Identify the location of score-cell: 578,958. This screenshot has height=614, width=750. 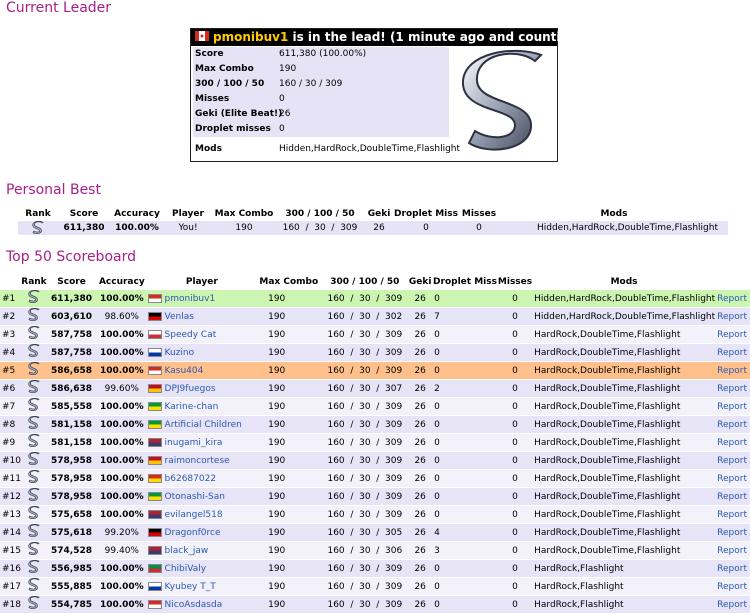
(71, 478).